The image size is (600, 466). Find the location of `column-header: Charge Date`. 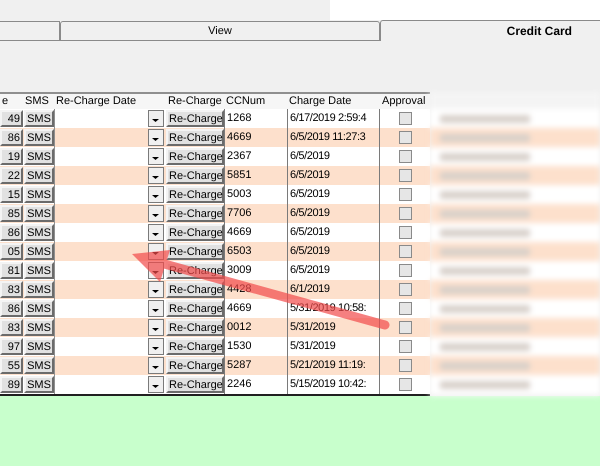

column-header: Charge Date is located at coordinates (320, 101).